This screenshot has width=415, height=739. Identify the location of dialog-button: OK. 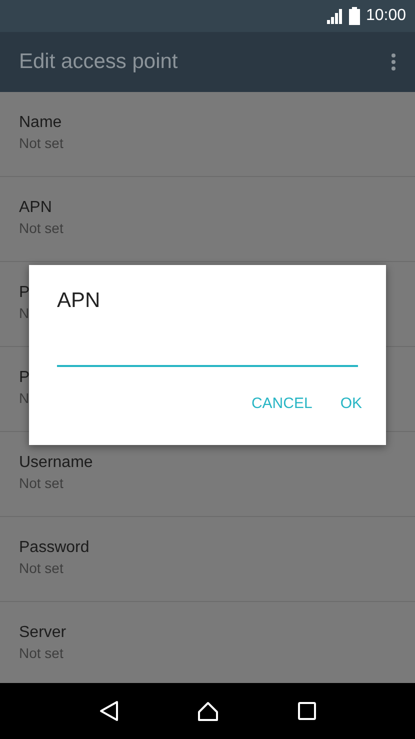
(351, 403).